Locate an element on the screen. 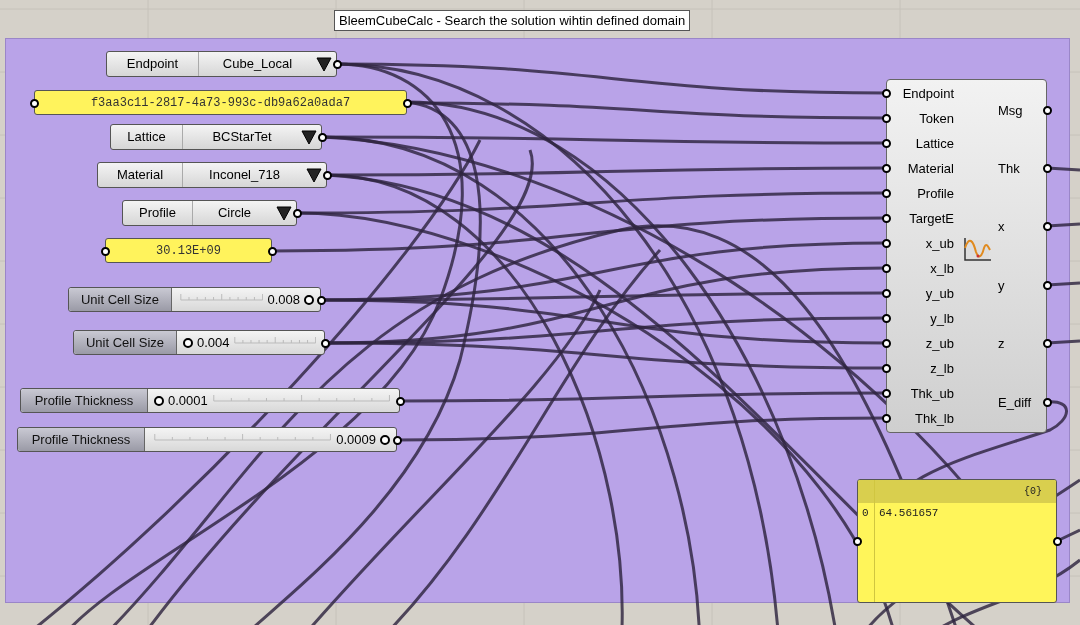 The width and height of the screenshot is (1080, 625). output-parameter: Thk is located at coordinates (1009, 168).